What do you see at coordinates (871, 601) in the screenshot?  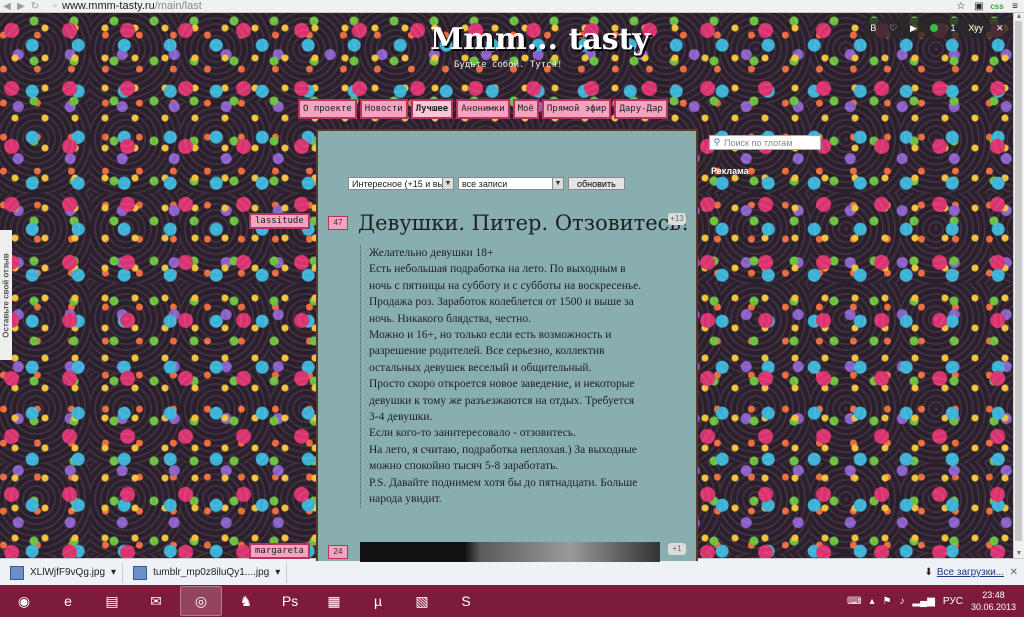 I see `tray-expand-icon: ▴` at bounding box center [871, 601].